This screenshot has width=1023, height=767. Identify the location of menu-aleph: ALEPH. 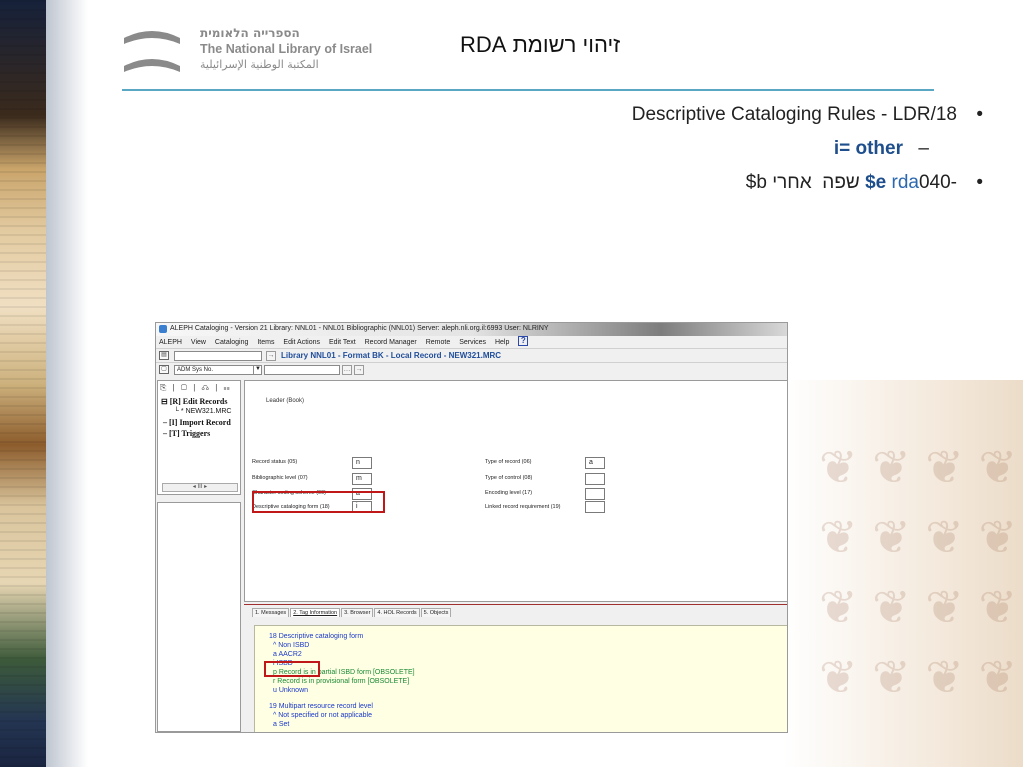
(170, 342).